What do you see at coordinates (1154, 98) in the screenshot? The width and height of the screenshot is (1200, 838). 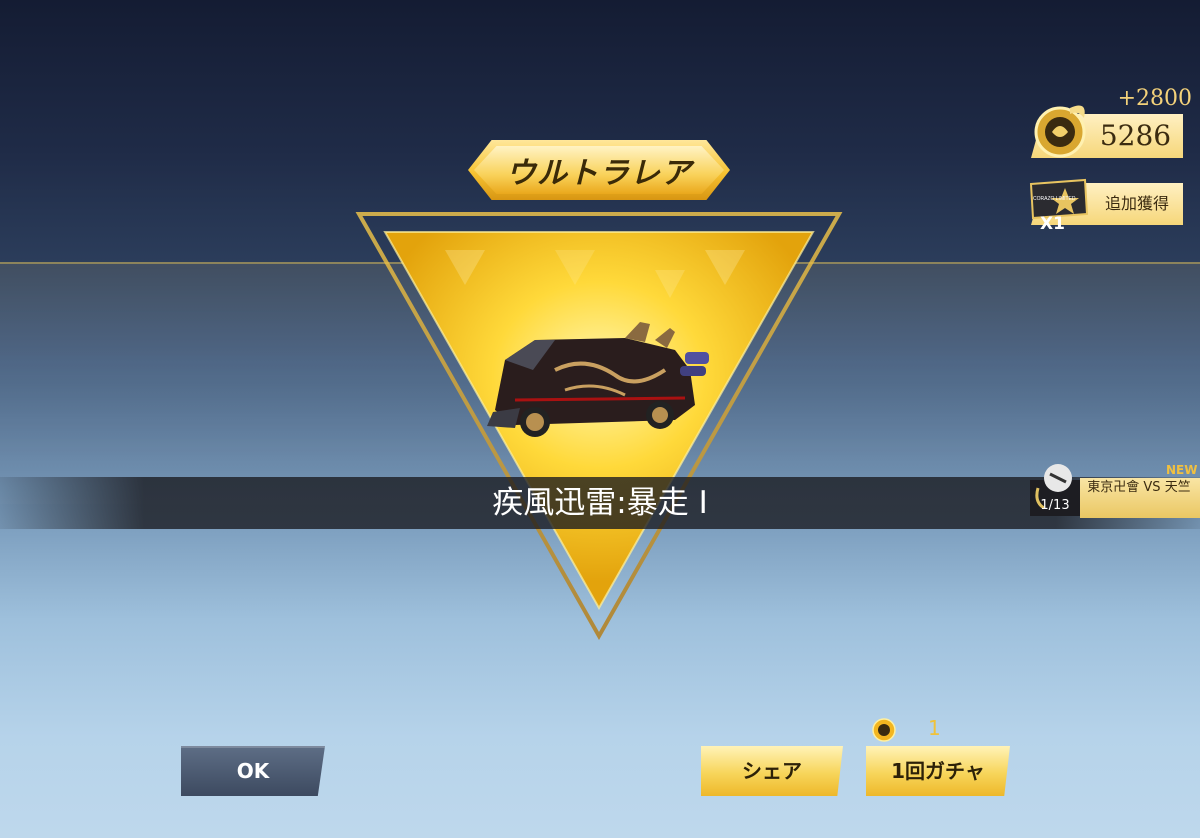 I see `currency-gain: +2800` at bounding box center [1154, 98].